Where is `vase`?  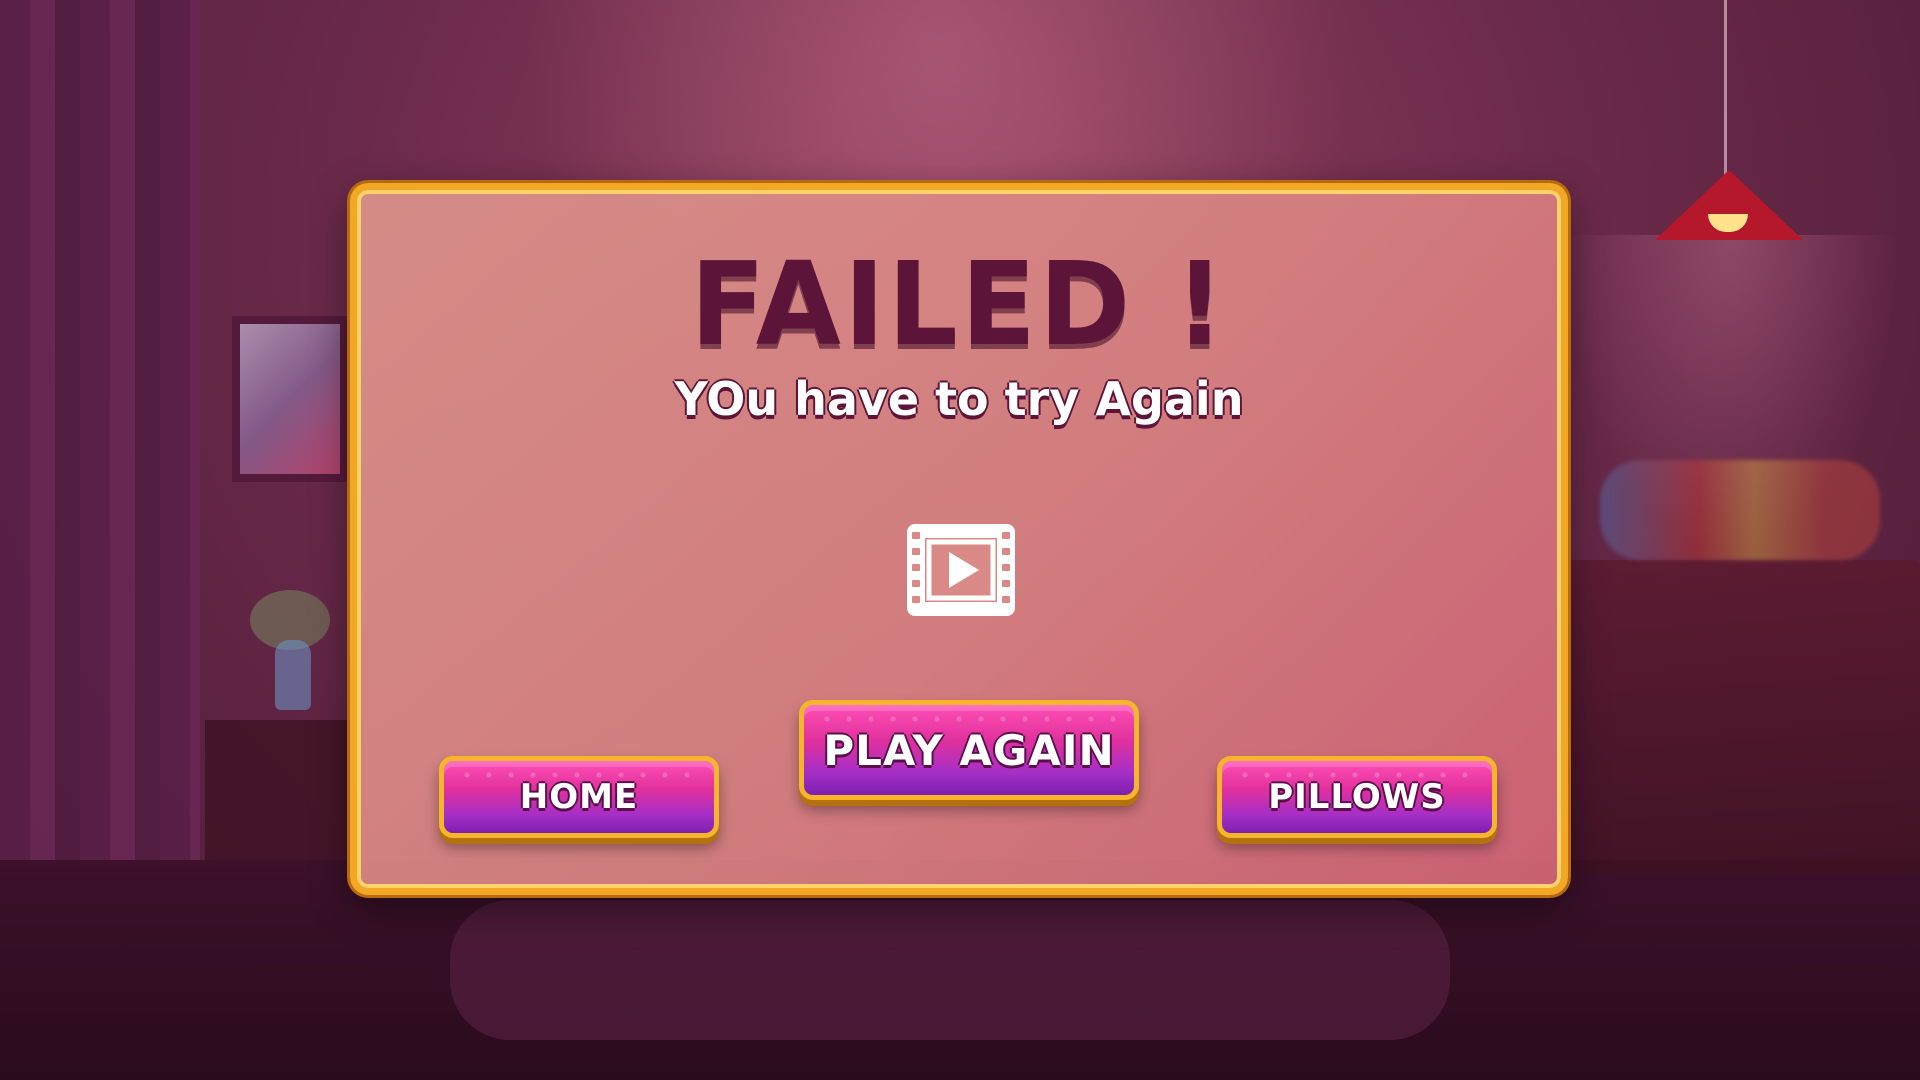
vase is located at coordinates (293, 675).